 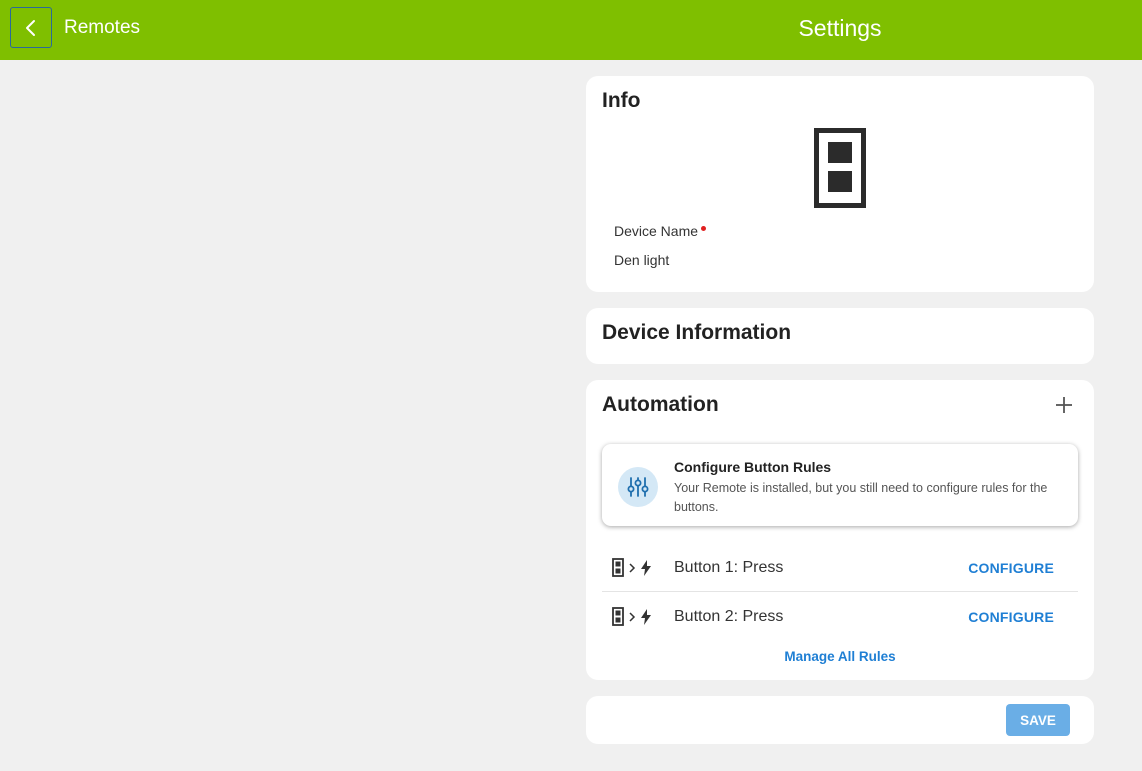 What do you see at coordinates (840, 656) in the screenshot?
I see `manage-all-rules-link: Manage All Rules` at bounding box center [840, 656].